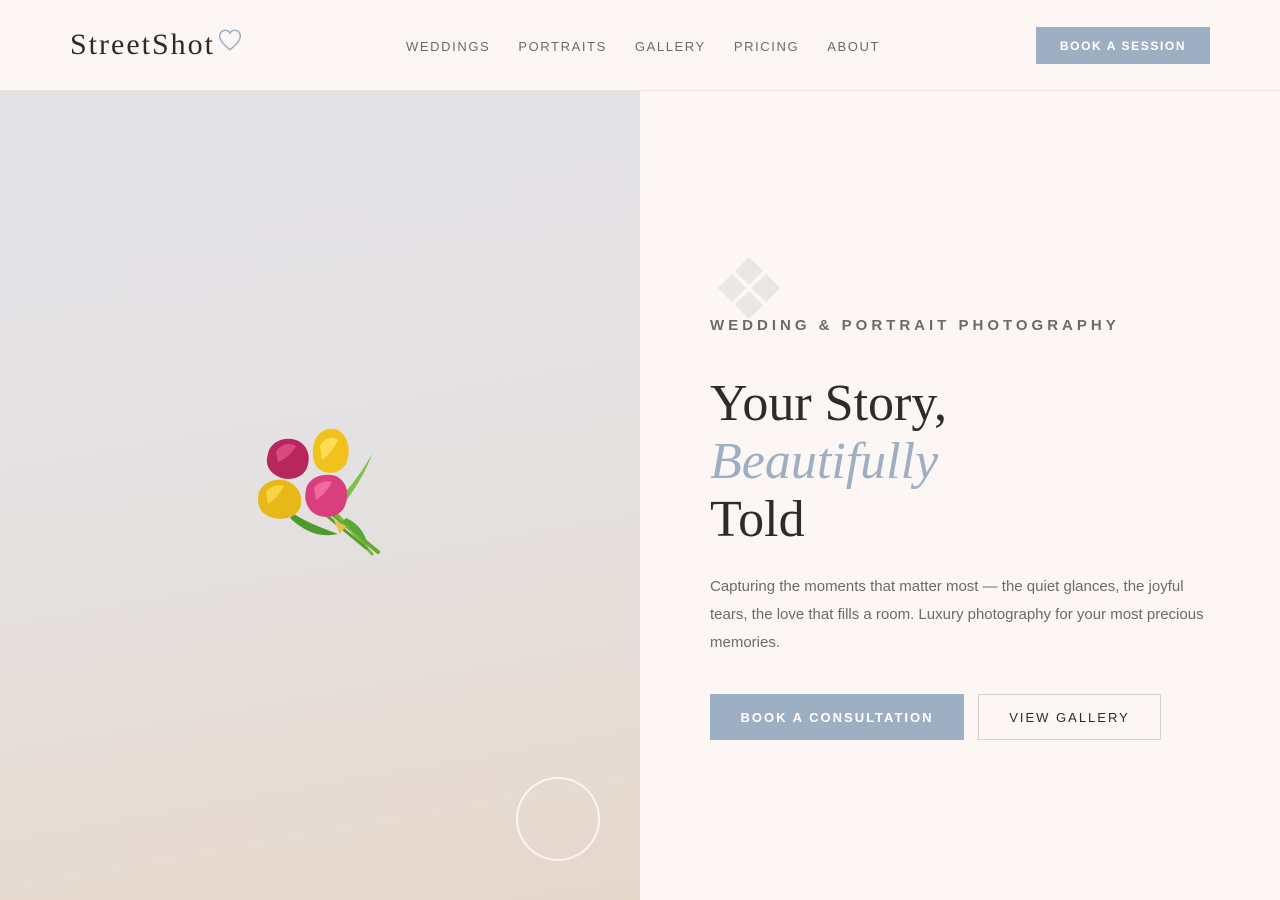 The height and width of the screenshot is (900, 1280). I want to click on diamond-grid-icon, so click(749, 290).